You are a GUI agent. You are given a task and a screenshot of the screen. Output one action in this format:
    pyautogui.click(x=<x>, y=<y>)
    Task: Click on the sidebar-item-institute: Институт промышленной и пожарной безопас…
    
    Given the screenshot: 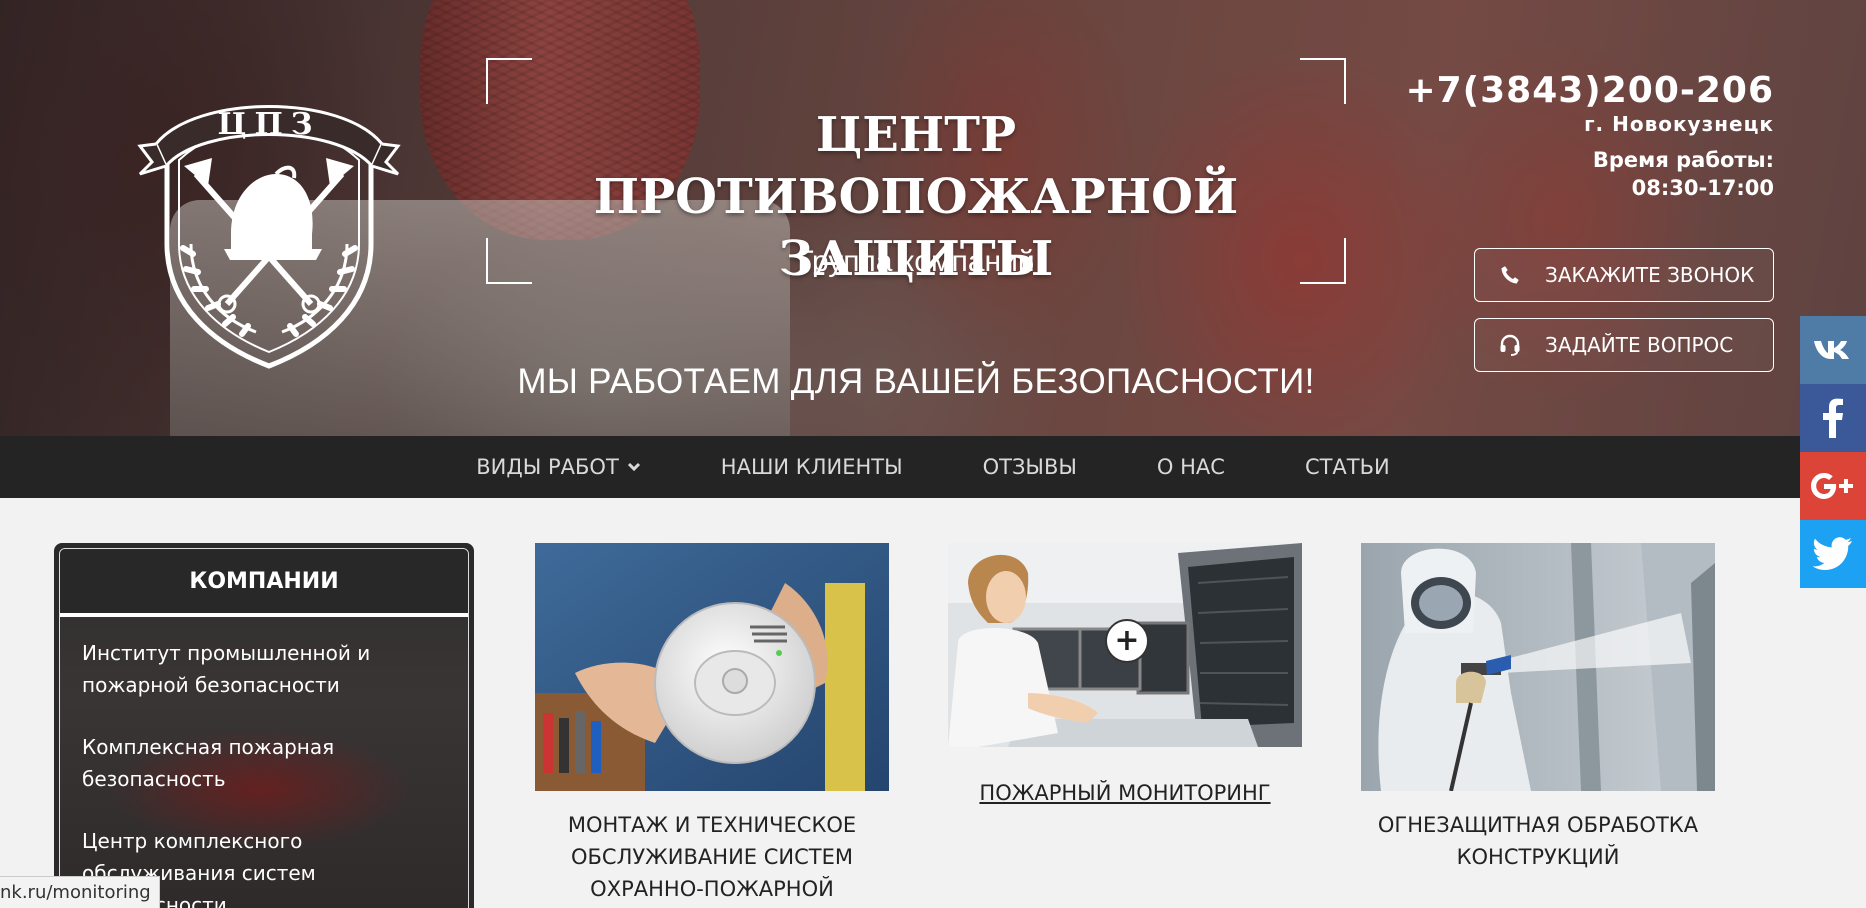 What is the action you would take?
    pyautogui.click(x=261, y=669)
    